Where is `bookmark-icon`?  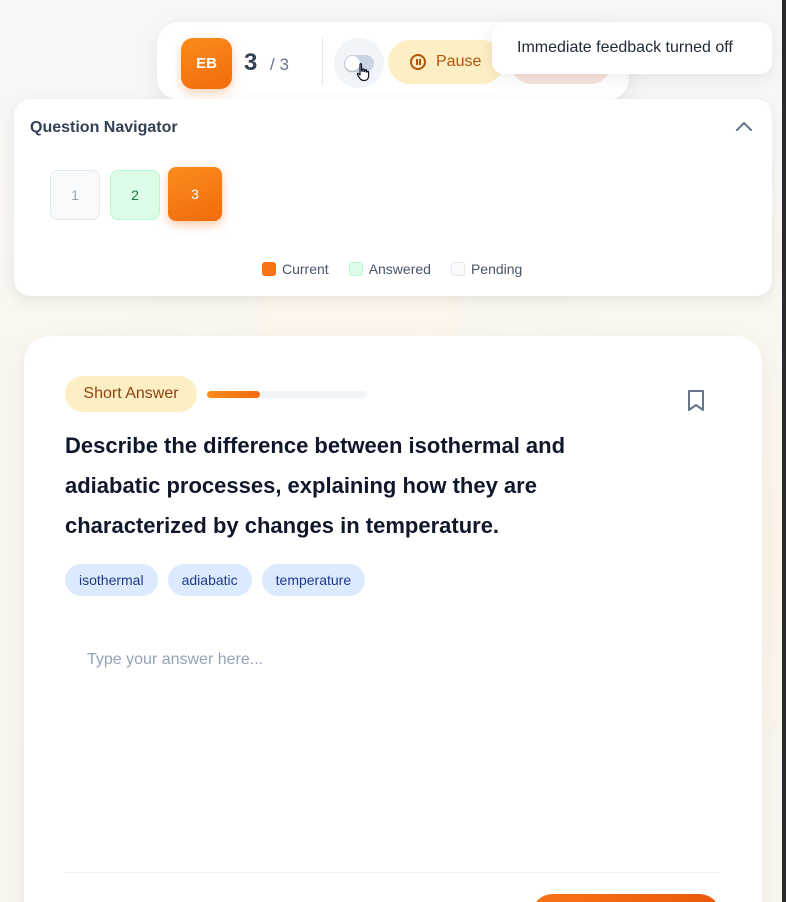 bookmark-icon is located at coordinates (696, 401).